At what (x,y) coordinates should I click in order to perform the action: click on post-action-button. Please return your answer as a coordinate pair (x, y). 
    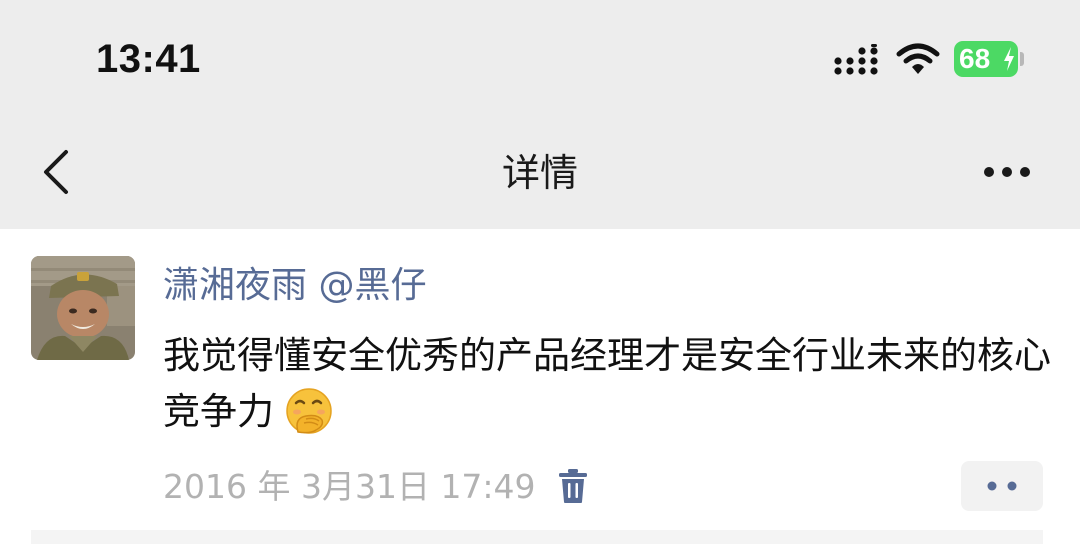
    Looking at the image, I should click on (1002, 486).